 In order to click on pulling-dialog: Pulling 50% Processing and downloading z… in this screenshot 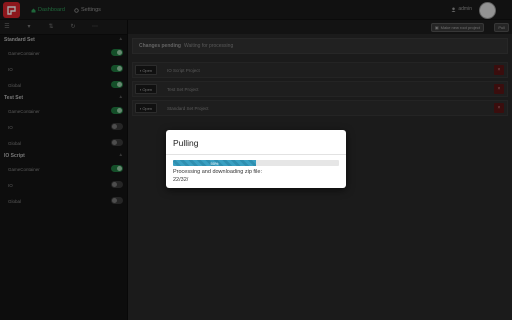, I will do `click(256, 159)`.